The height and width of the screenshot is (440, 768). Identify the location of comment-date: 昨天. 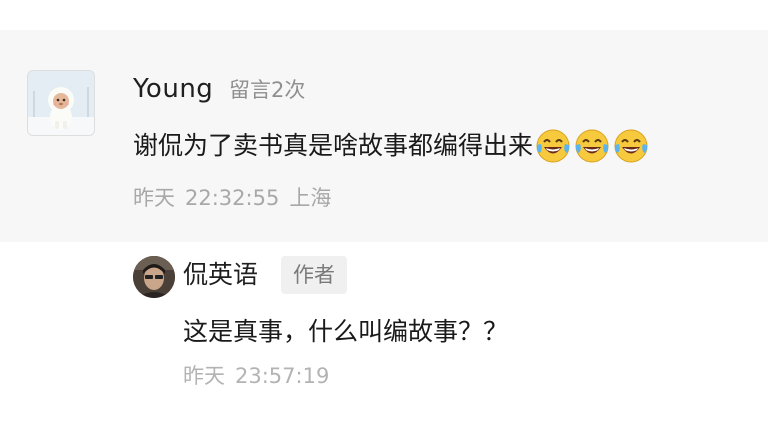
(154, 198).